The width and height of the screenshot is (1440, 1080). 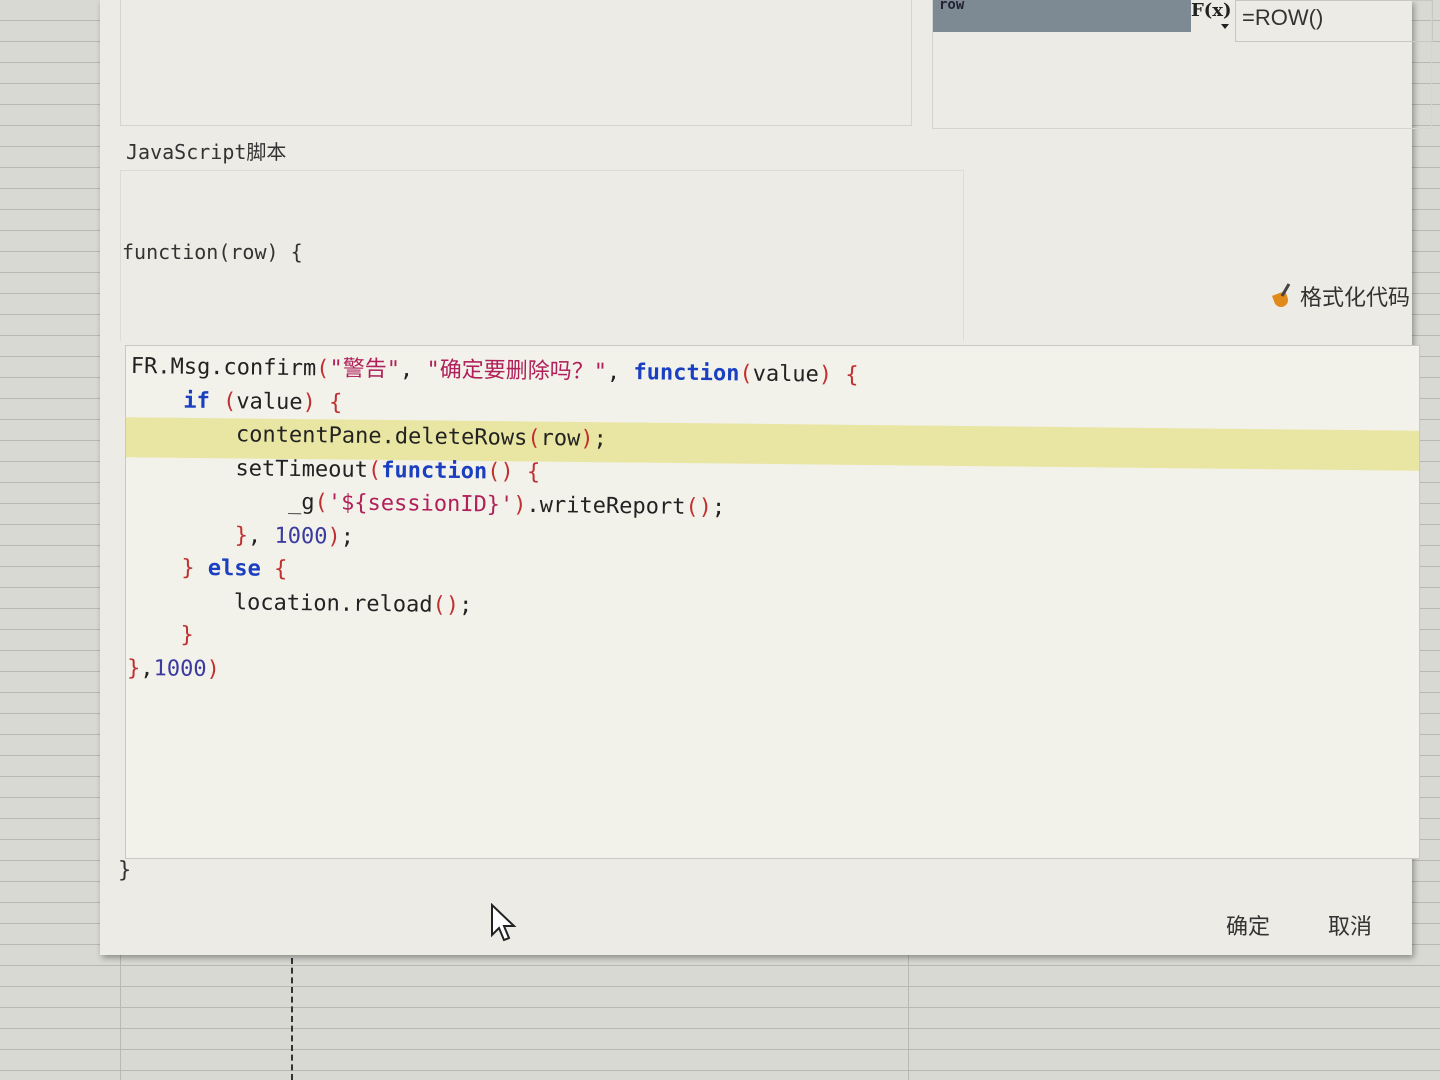 I want to click on ok-button: 确定, so click(x=1248, y=925).